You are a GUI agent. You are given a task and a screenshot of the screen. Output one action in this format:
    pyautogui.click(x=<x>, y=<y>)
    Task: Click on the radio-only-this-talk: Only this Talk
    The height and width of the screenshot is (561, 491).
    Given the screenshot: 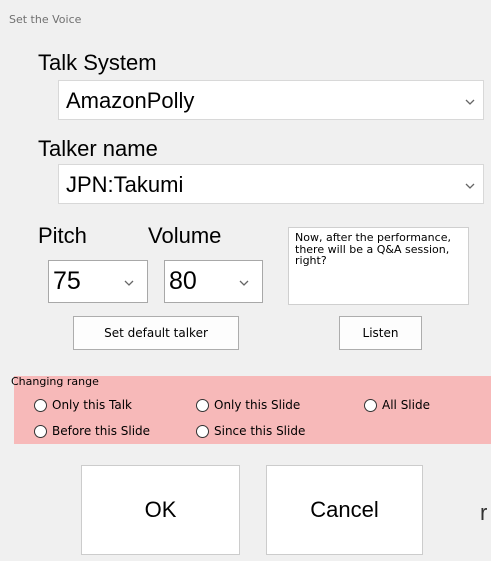 What is the action you would take?
    pyautogui.click(x=108, y=406)
    